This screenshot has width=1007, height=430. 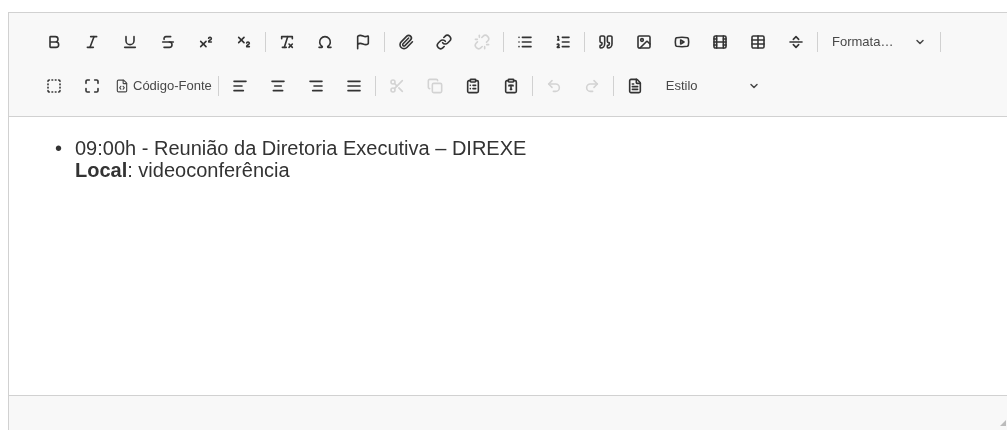 What do you see at coordinates (163, 86) in the screenshot?
I see `source-code-button: Código-Fonte` at bounding box center [163, 86].